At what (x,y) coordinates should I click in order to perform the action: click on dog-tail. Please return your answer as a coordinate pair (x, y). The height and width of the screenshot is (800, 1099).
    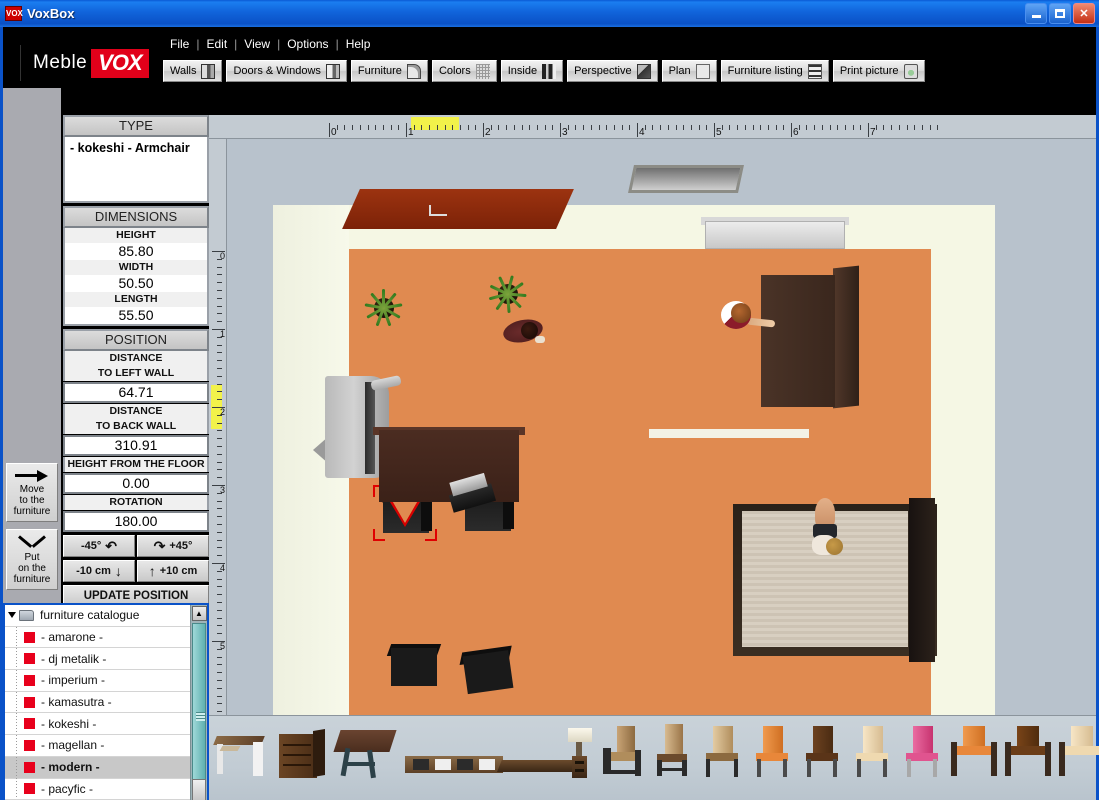
    Looking at the image, I should click on (540, 339).